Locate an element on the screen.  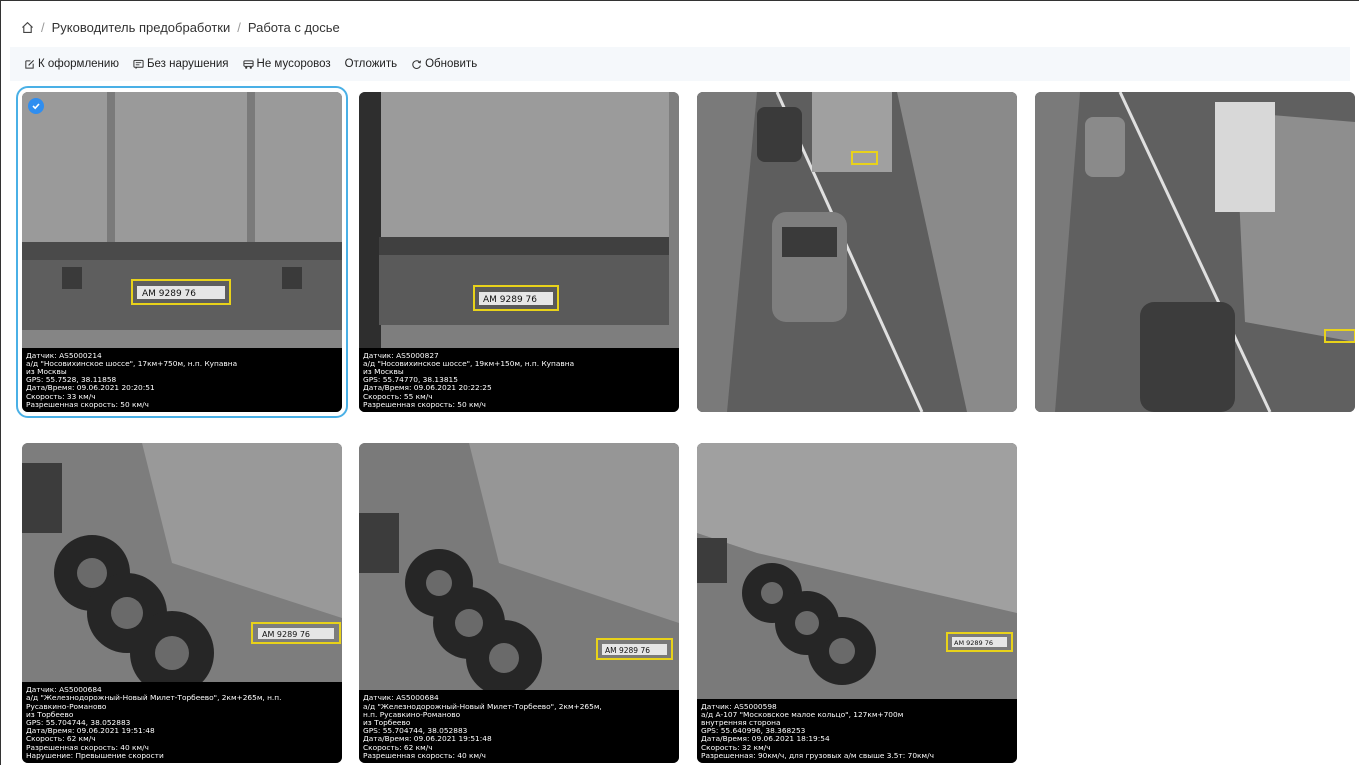
not-garbage-truck-label: Не мусоровоз is located at coordinates (293, 64).